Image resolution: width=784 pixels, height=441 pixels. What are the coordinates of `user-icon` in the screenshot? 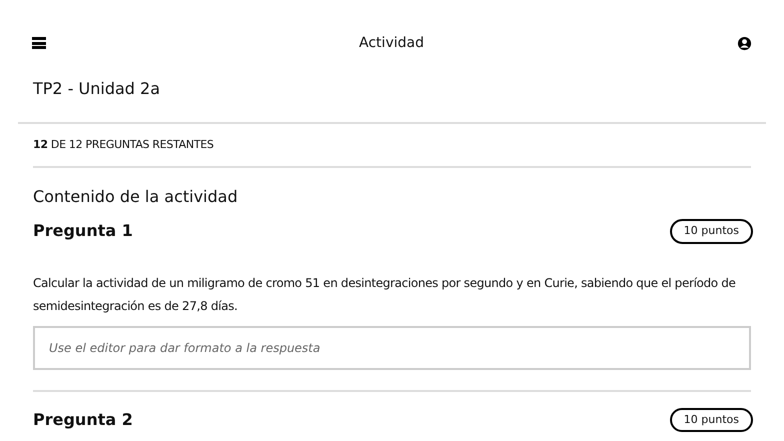 It's located at (744, 43).